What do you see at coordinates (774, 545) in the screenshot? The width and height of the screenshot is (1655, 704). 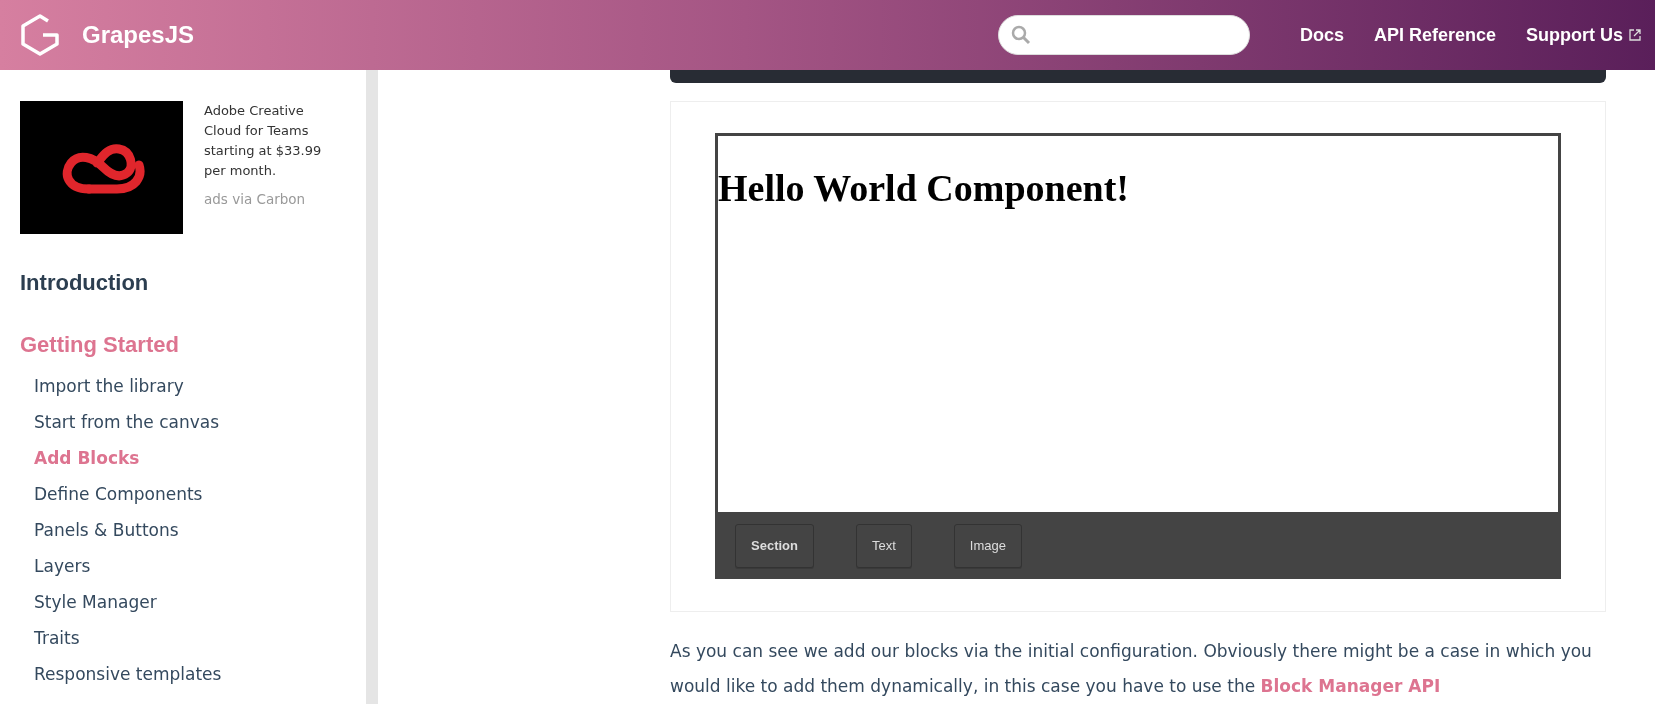 I see `block-button: Section` at bounding box center [774, 545].